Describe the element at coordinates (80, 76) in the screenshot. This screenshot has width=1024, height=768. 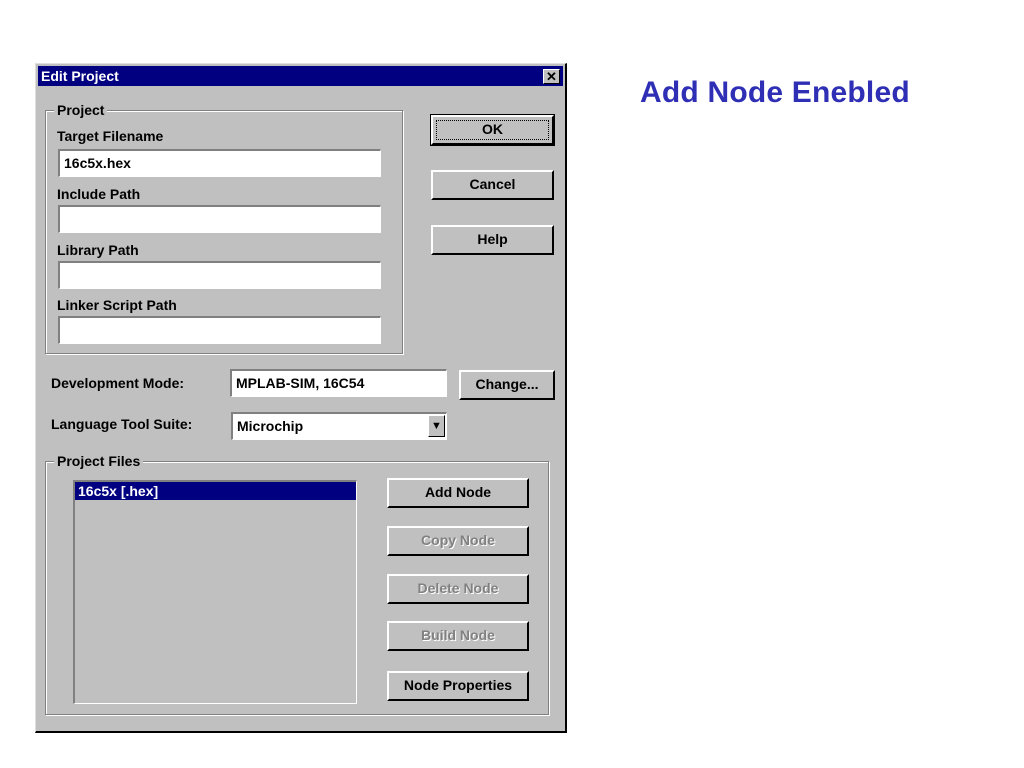
I see `dialog-title: Edit Project` at that location.